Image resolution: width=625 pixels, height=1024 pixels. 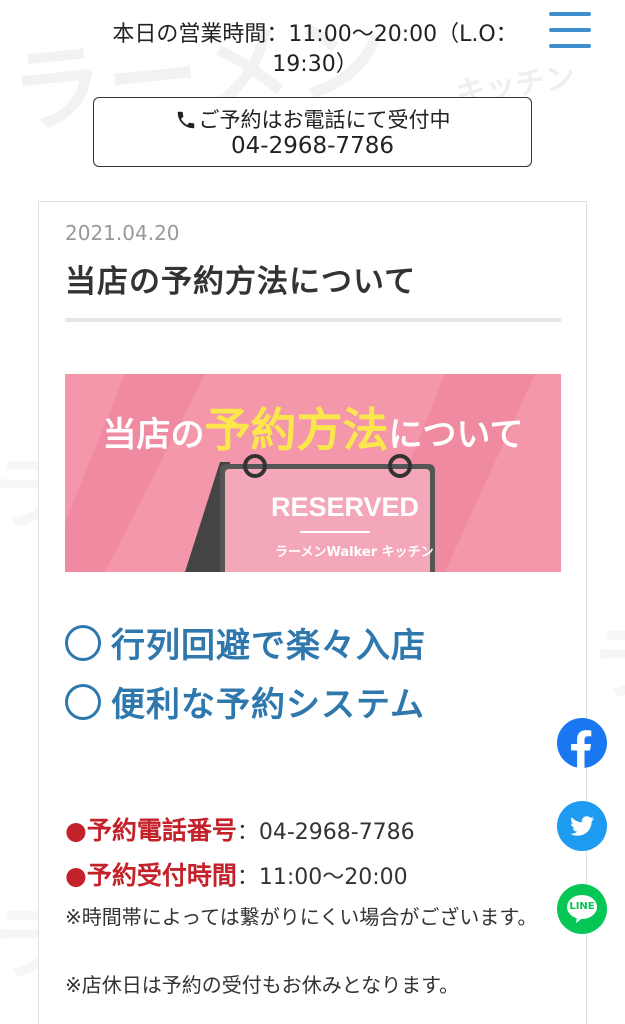 I want to click on line-share-button: LINE, so click(x=582, y=909).